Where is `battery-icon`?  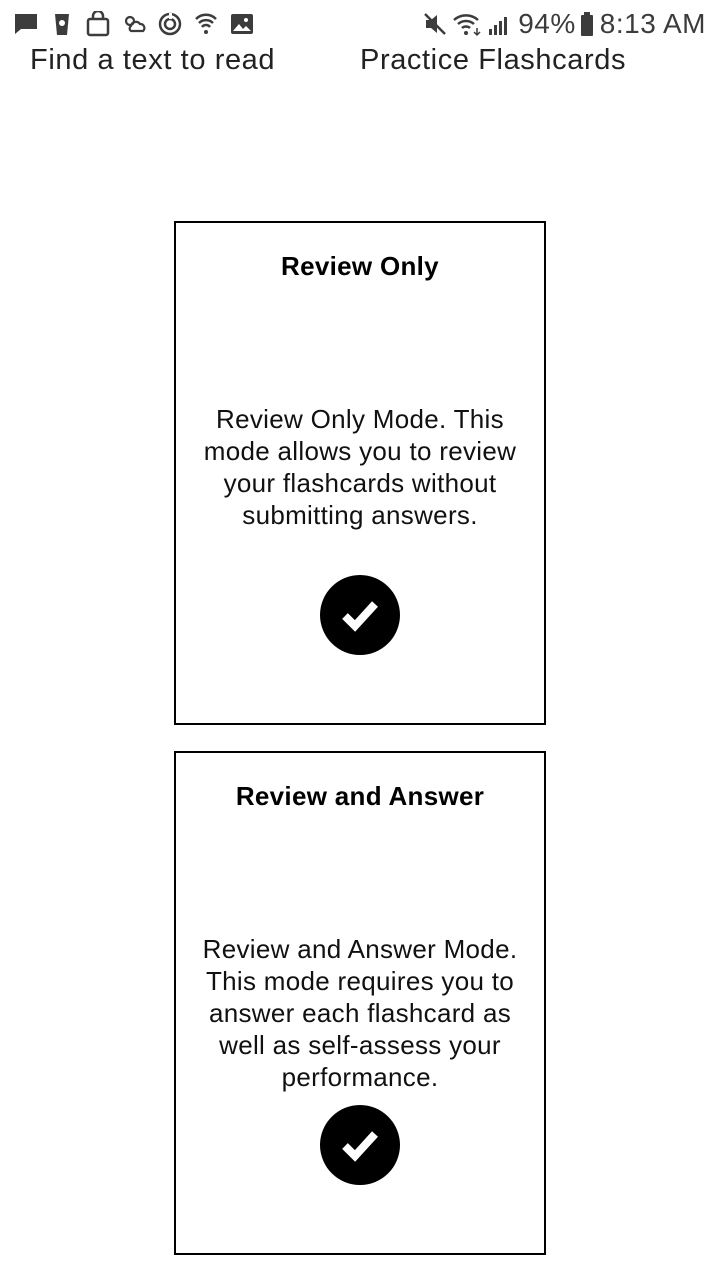
battery-icon is located at coordinates (587, 24).